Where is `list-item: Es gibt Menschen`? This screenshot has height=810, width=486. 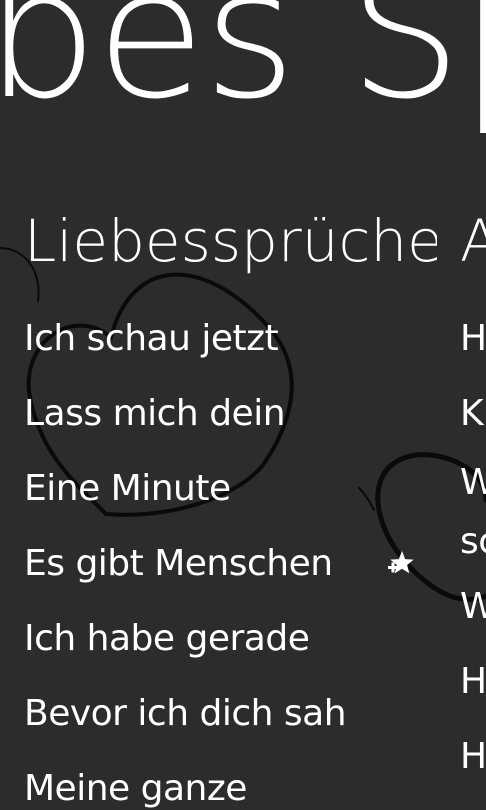
list-item: Es gibt Menschen is located at coordinates (185, 576).